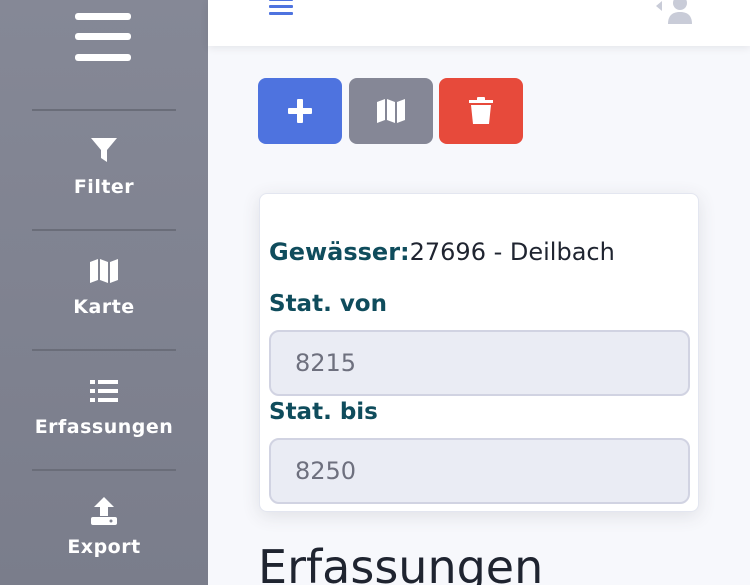 The width and height of the screenshot is (750, 585). I want to click on stat-bis-input, so click(479, 471).